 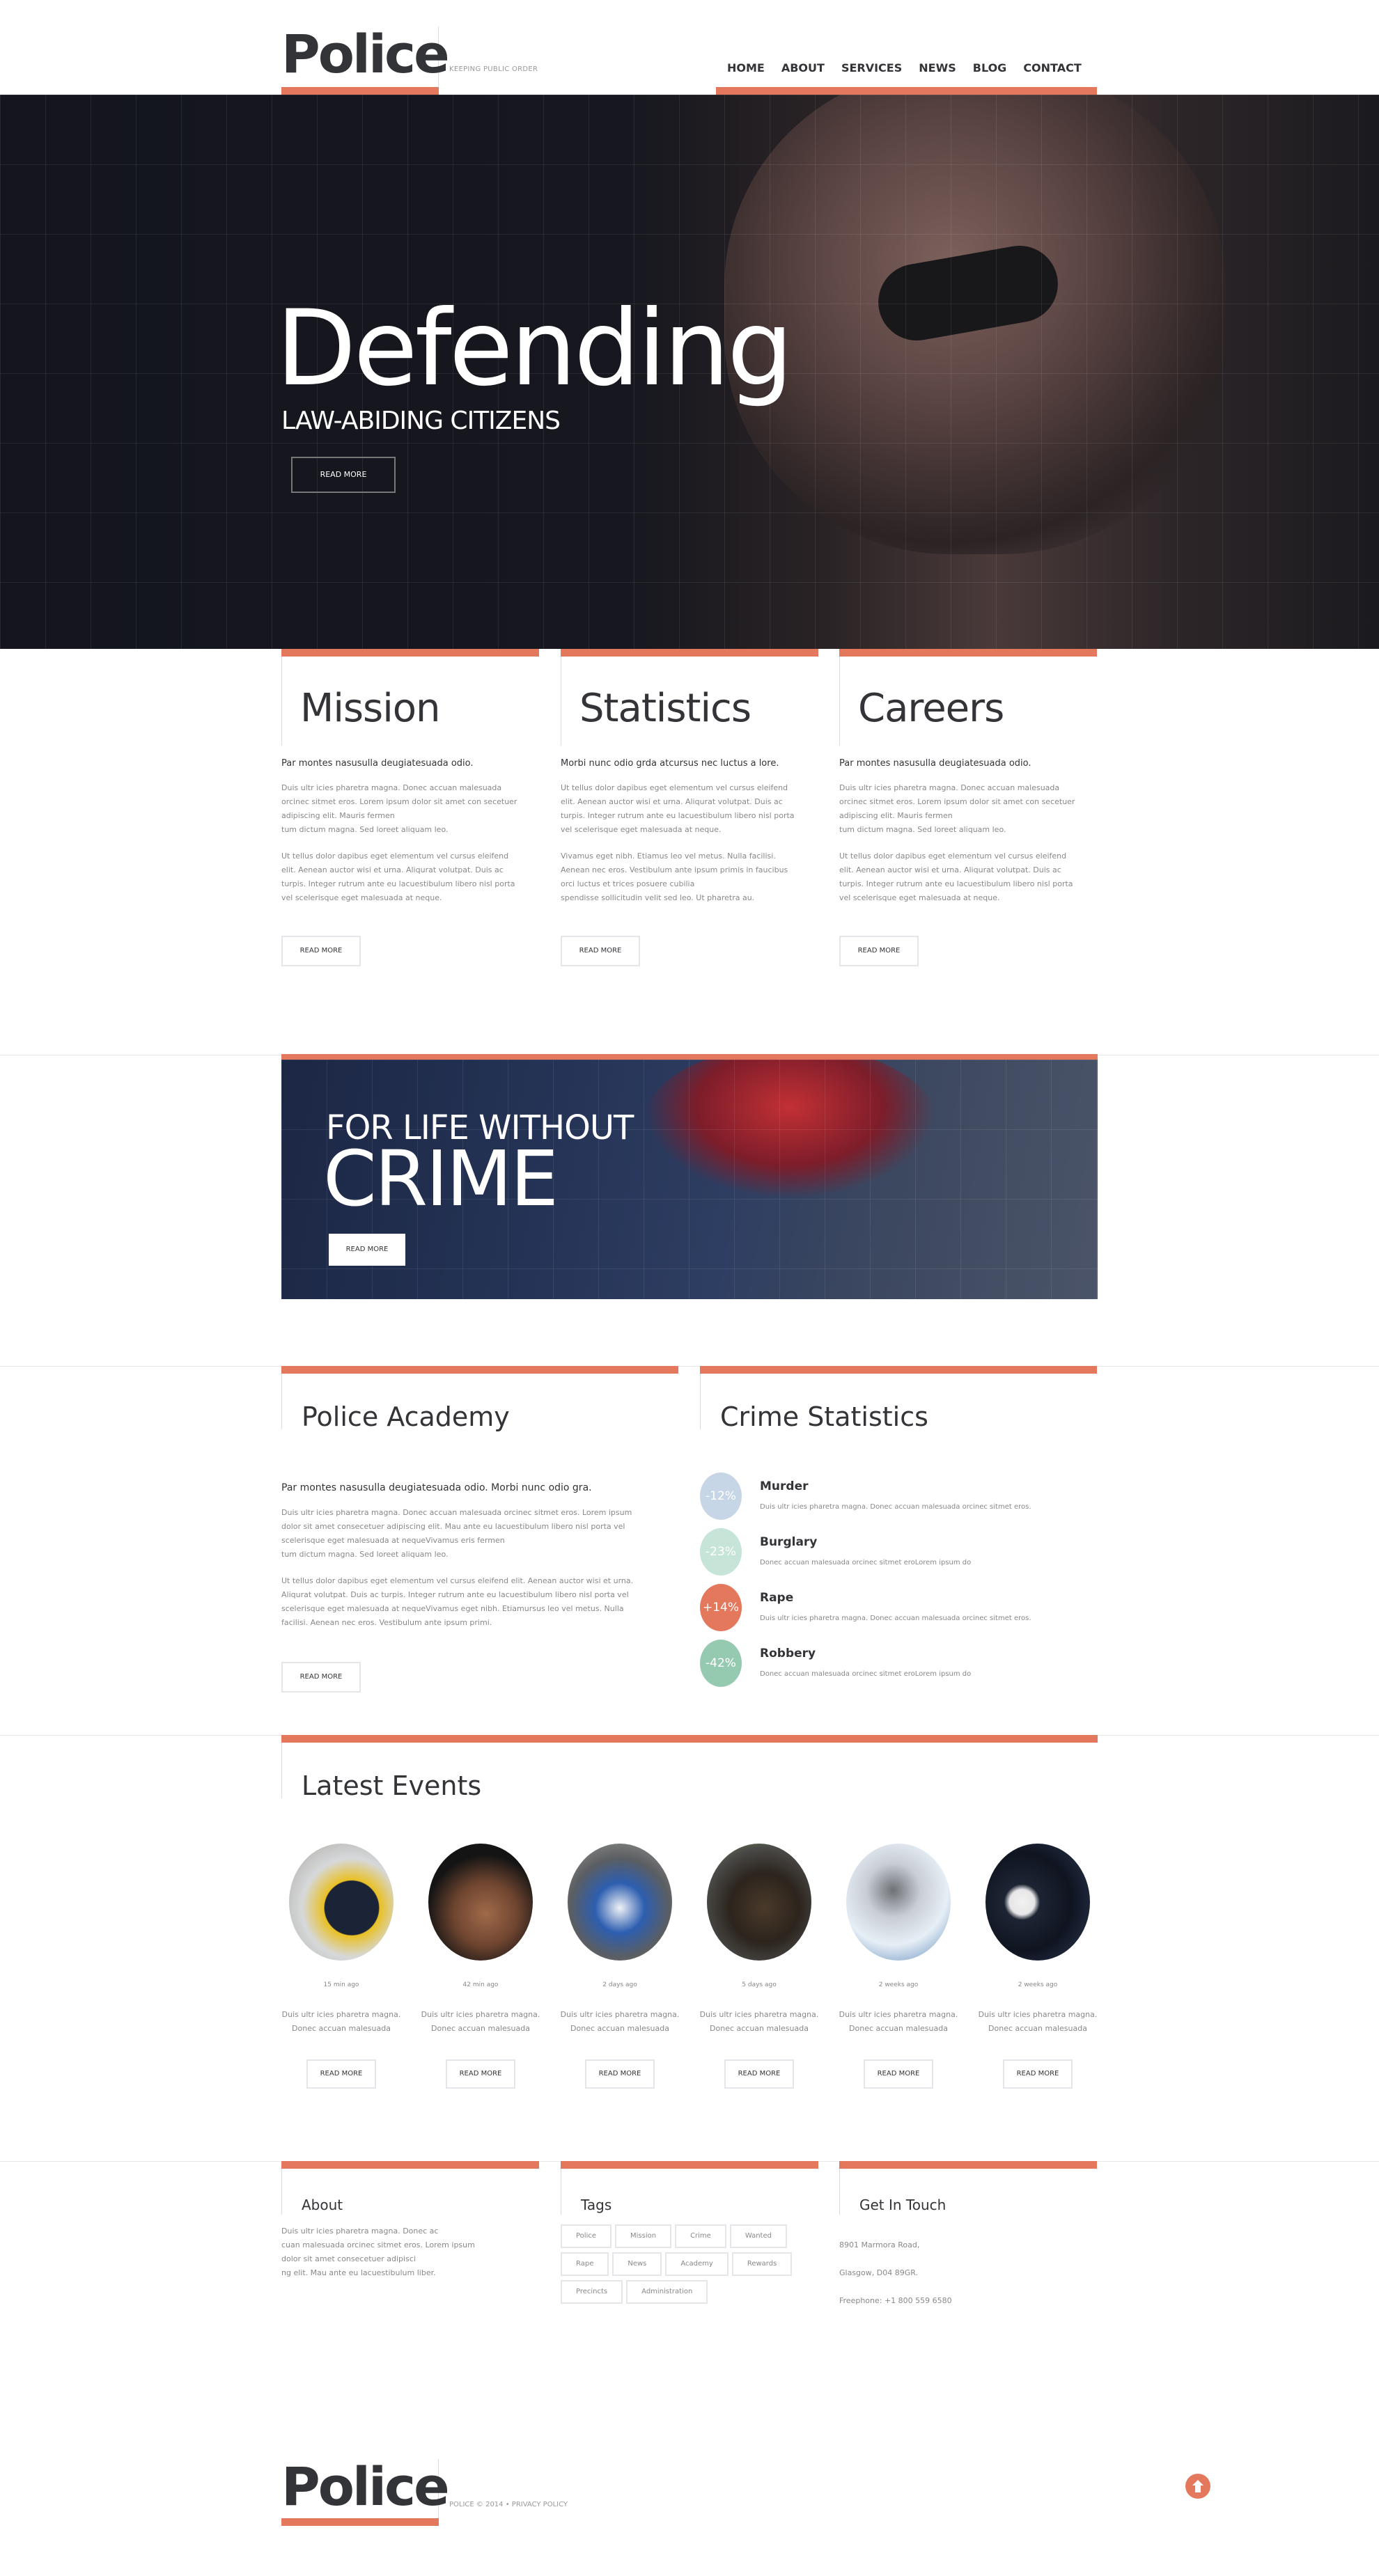 What do you see at coordinates (592, 2292) in the screenshot?
I see `tag-precincts: Precincts` at bounding box center [592, 2292].